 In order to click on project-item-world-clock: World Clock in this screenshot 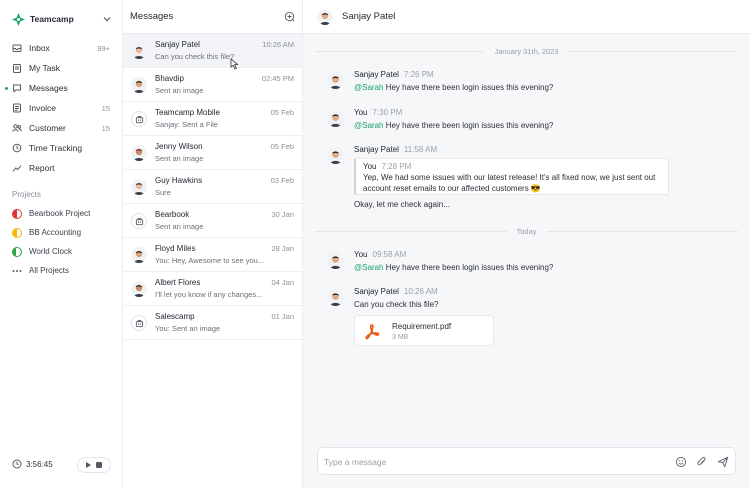, I will do `click(61, 251)`.